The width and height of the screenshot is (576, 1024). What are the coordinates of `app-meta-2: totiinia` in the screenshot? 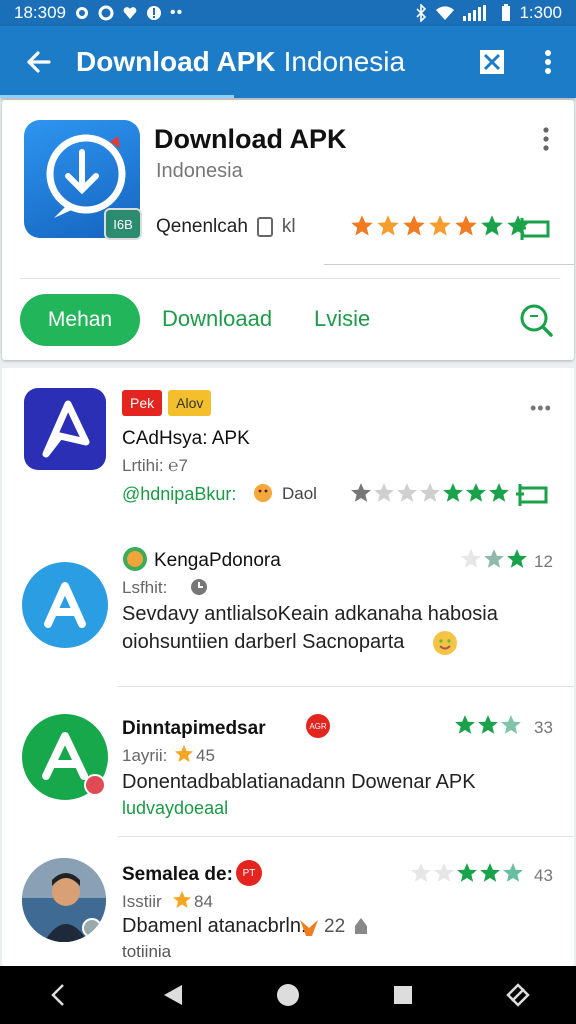 It's located at (147, 951).